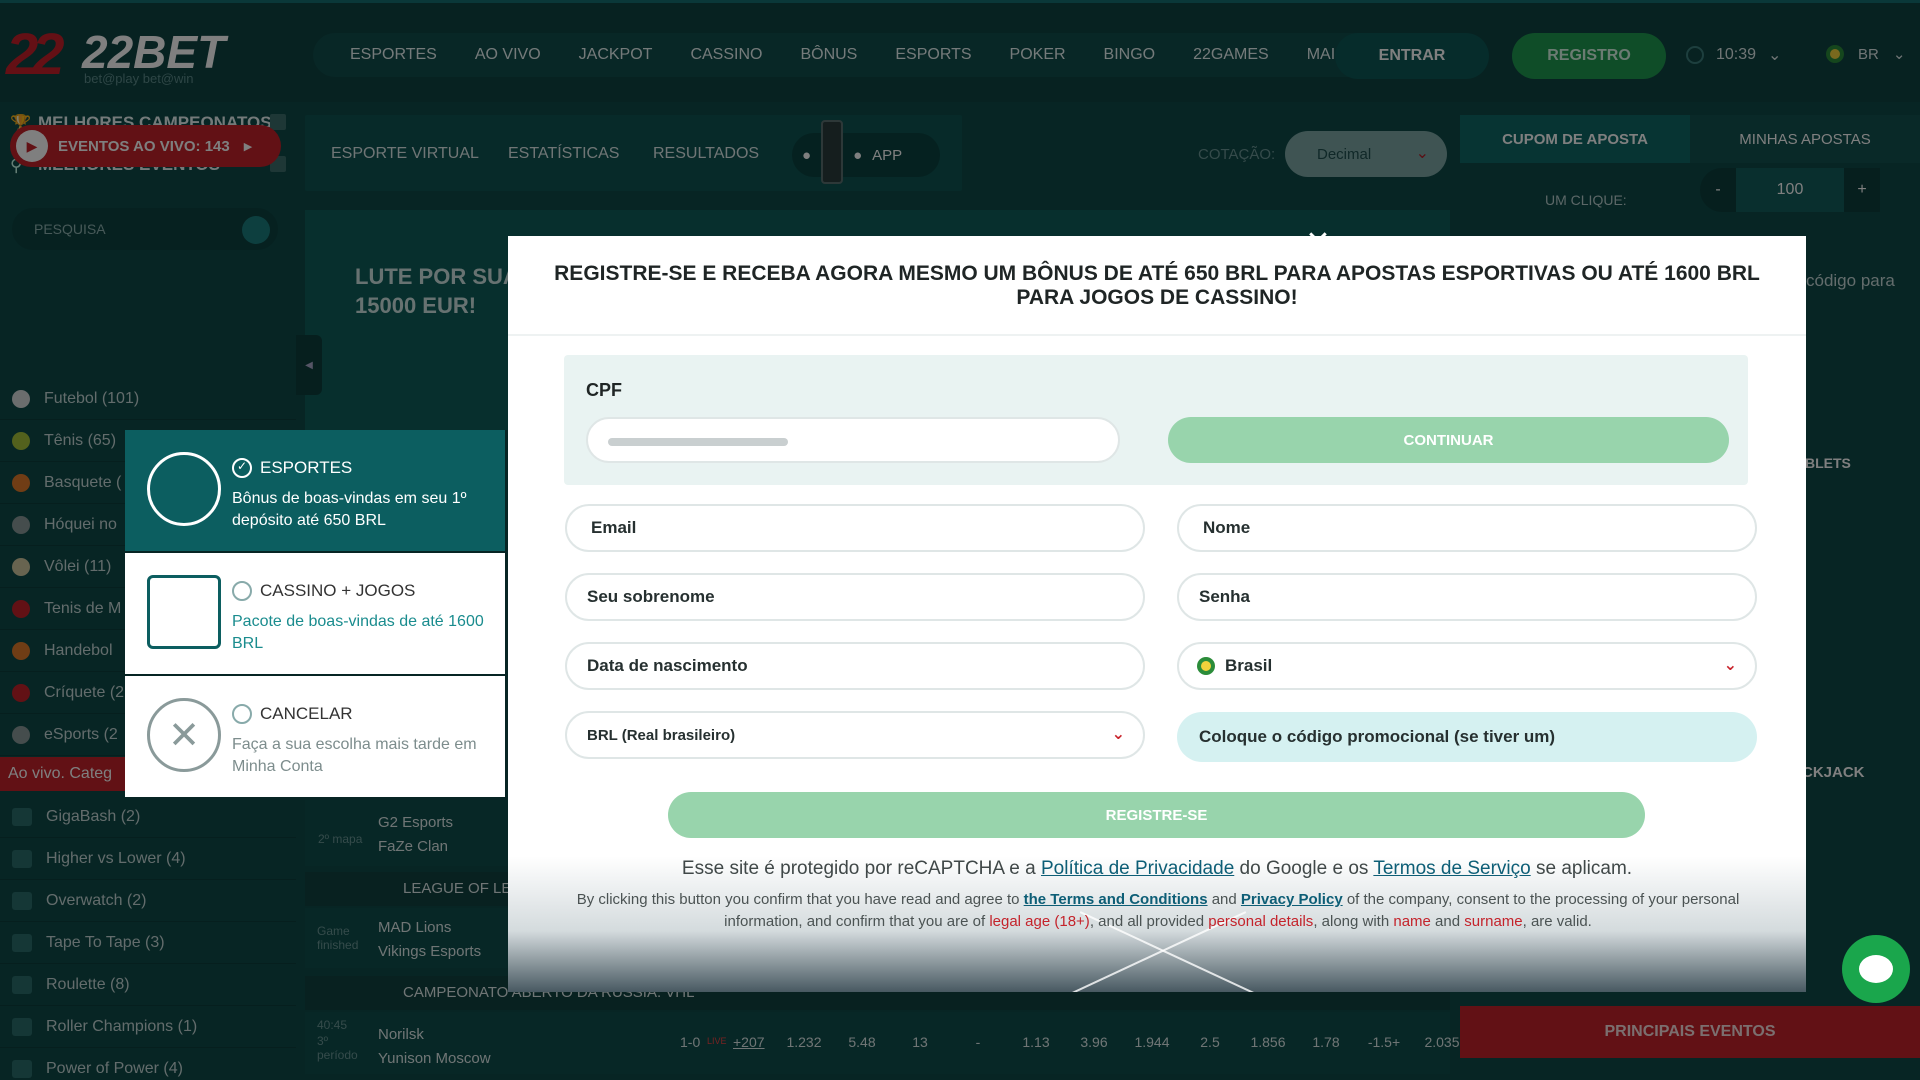  I want to click on close-icon: ✕, so click(1318, 243).